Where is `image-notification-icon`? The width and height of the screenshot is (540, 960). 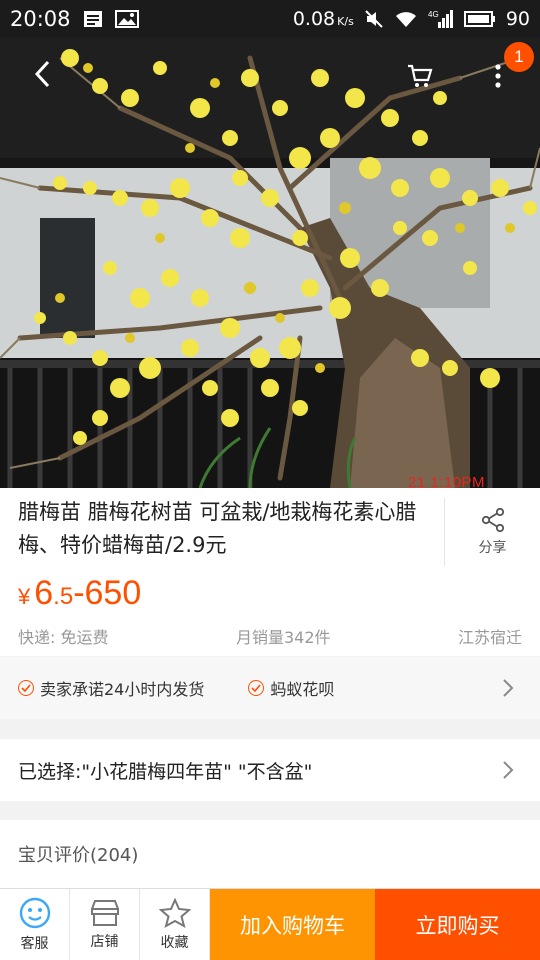 image-notification-icon is located at coordinates (126, 19).